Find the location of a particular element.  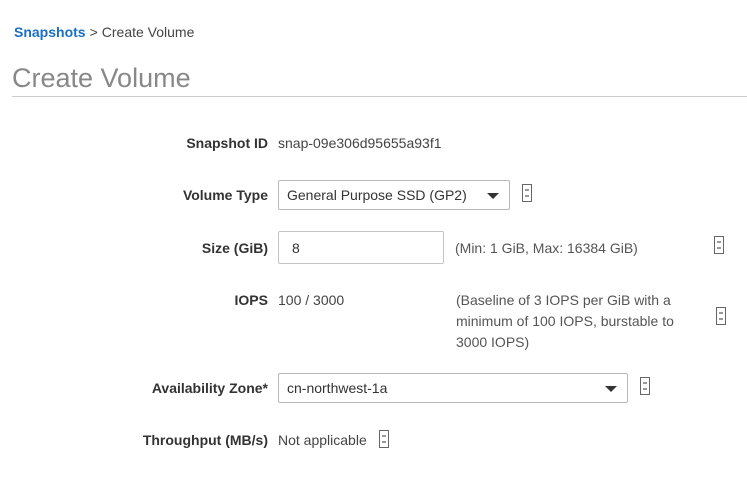

throughput-label: Throughput (MB/s) is located at coordinates (205, 440).